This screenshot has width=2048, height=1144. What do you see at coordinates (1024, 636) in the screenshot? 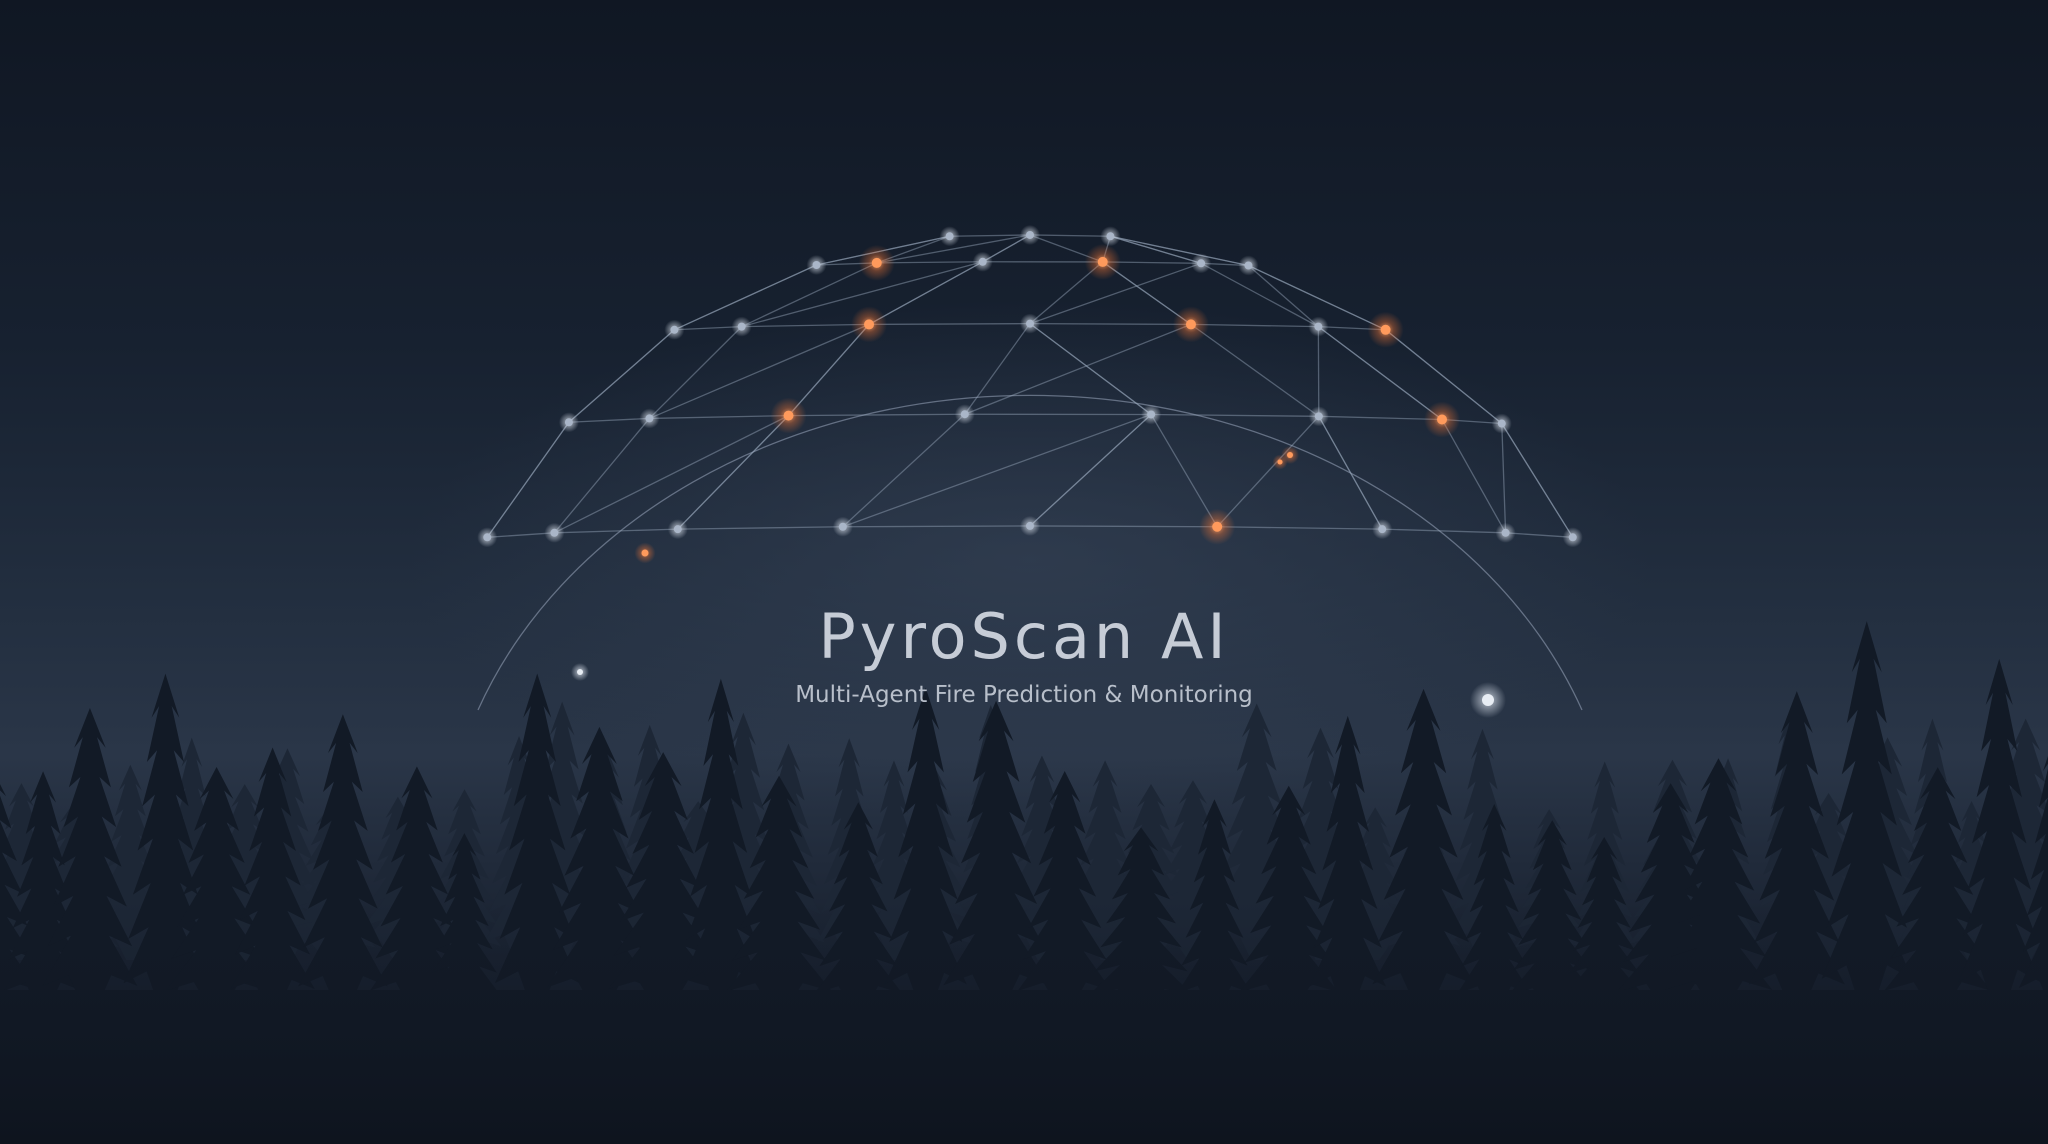
I see `app-title: PyroScan AI` at bounding box center [1024, 636].